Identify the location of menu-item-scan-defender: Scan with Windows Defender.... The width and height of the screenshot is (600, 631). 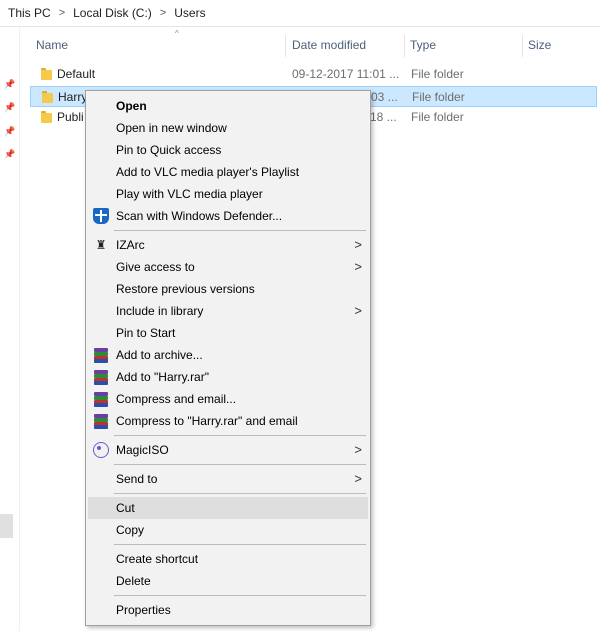
(228, 216).